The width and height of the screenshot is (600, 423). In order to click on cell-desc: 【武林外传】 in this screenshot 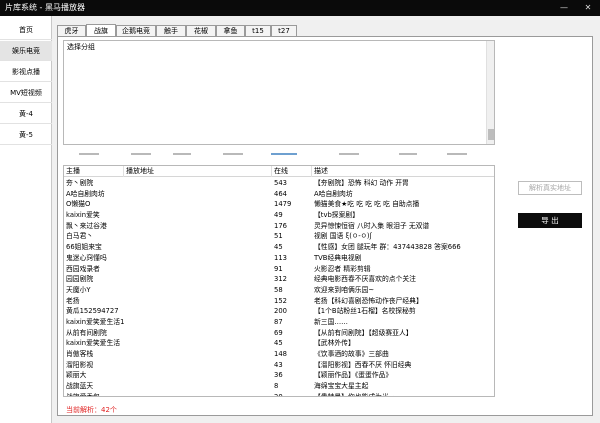, I will do `click(334, 343)`.